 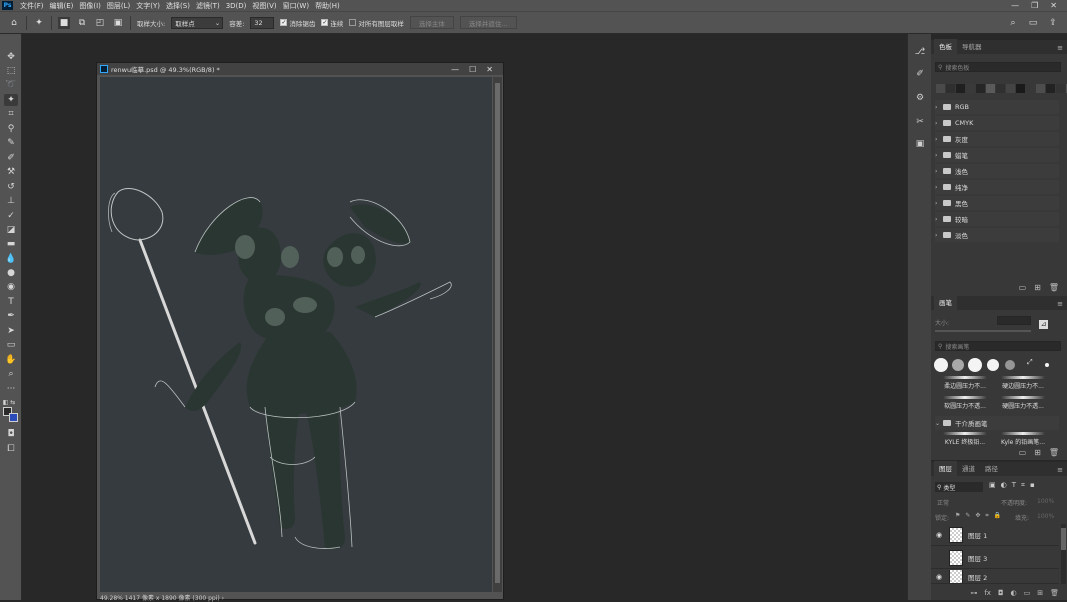 I want to click on brush-tool-icon: ✐, so click(x=11, y=158).